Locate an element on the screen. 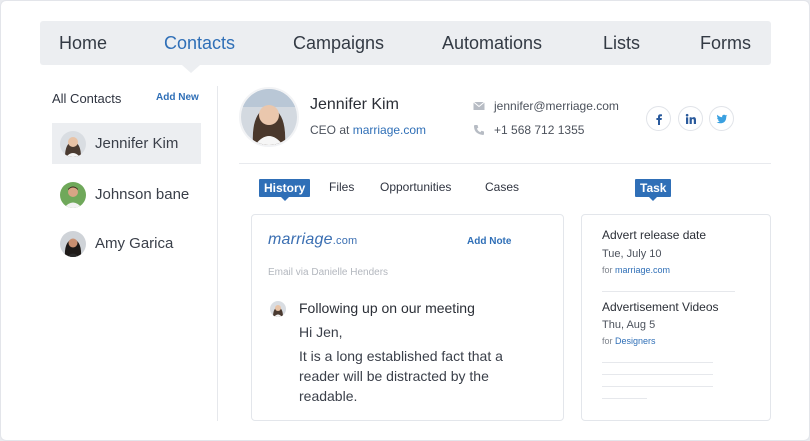 The image size is (810, 441). logo-domain: .com is located at coordinates (345, 241).